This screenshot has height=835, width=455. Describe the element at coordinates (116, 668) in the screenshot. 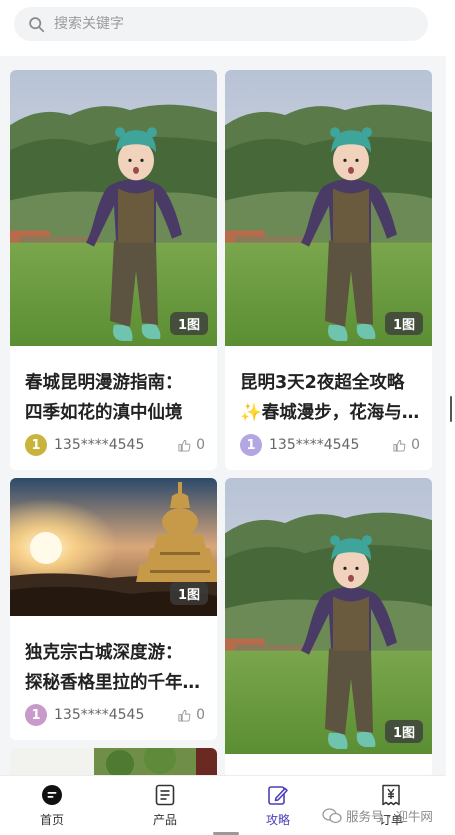

I see `card-title: 独克宗古城深度游： 探秘香格里拉的千年古城之美` at that location.